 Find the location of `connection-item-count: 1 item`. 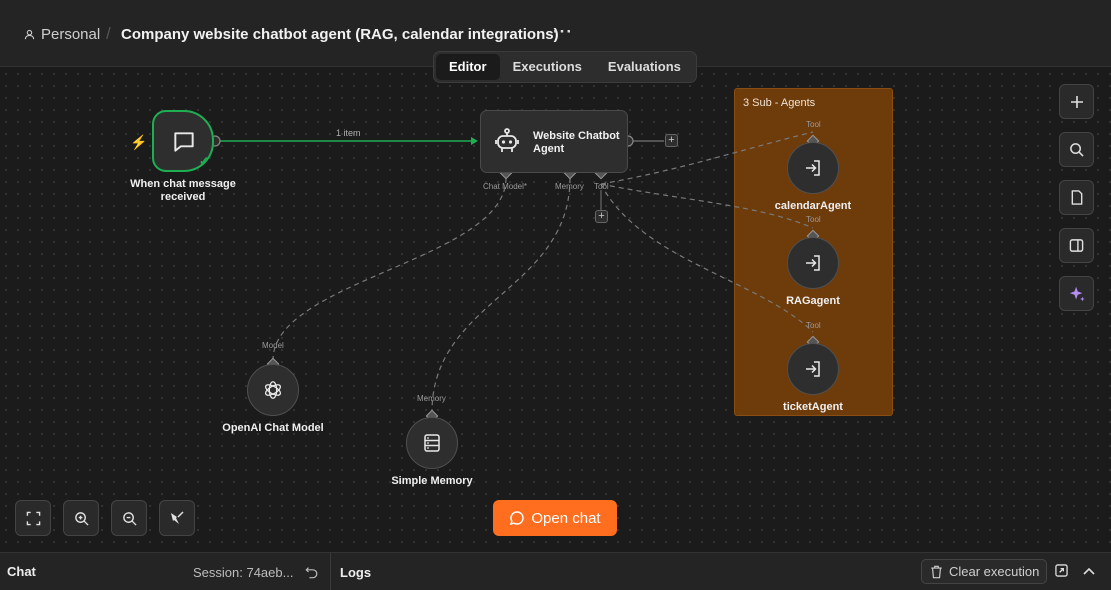

connection-item-count: 1 item is located at coordinates (348, 133).